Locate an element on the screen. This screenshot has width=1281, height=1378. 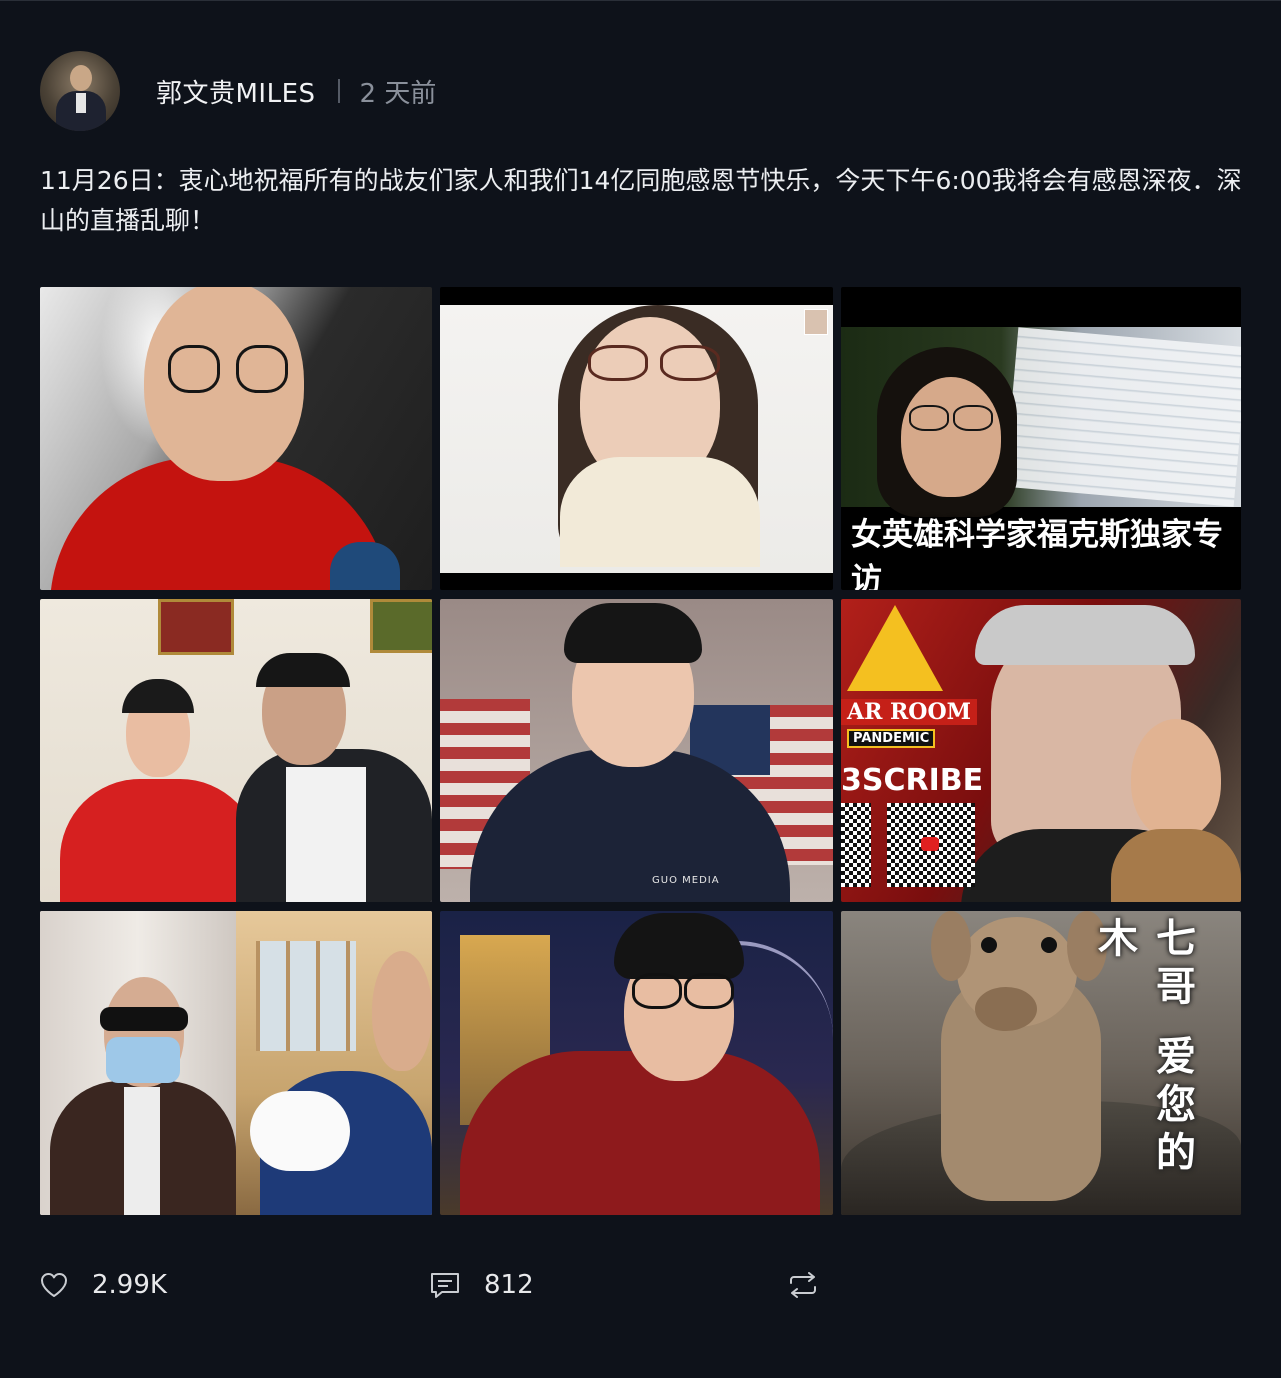
post-time: 2 天前 is located at coordinates (398, 93).